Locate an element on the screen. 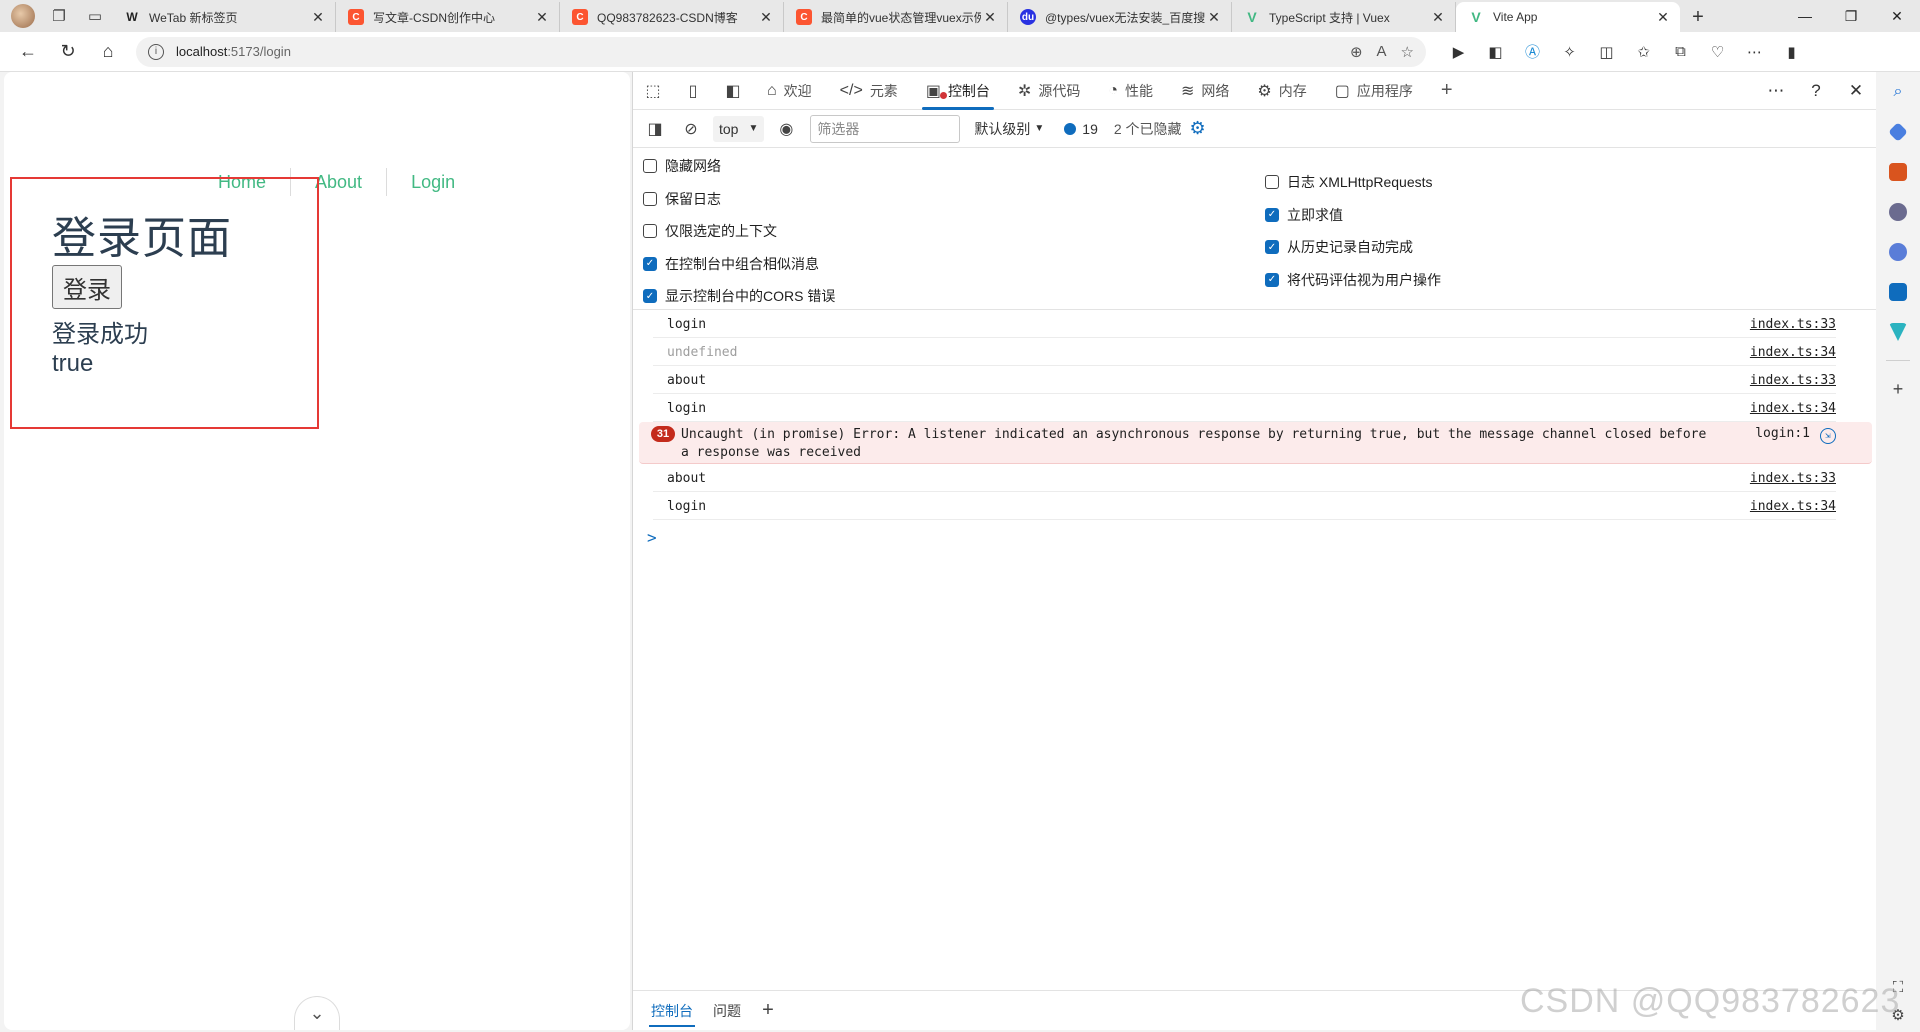  devtools-more-icon: ⋯ is located at coordinates (1776, 91).